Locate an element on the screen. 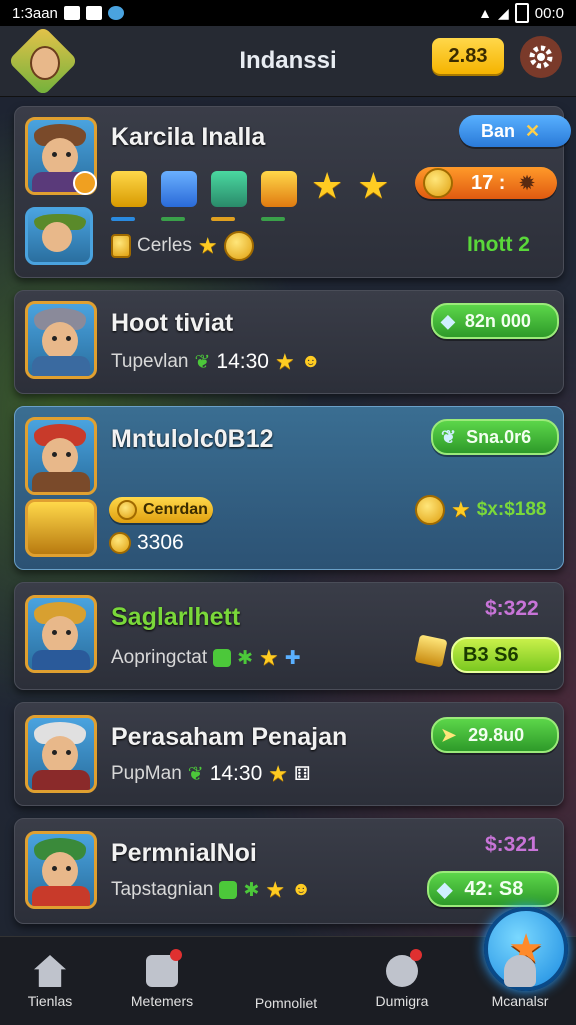 The image size is (576, 1025). dice-icon: ⚅ is located at coordinates (302, 774).